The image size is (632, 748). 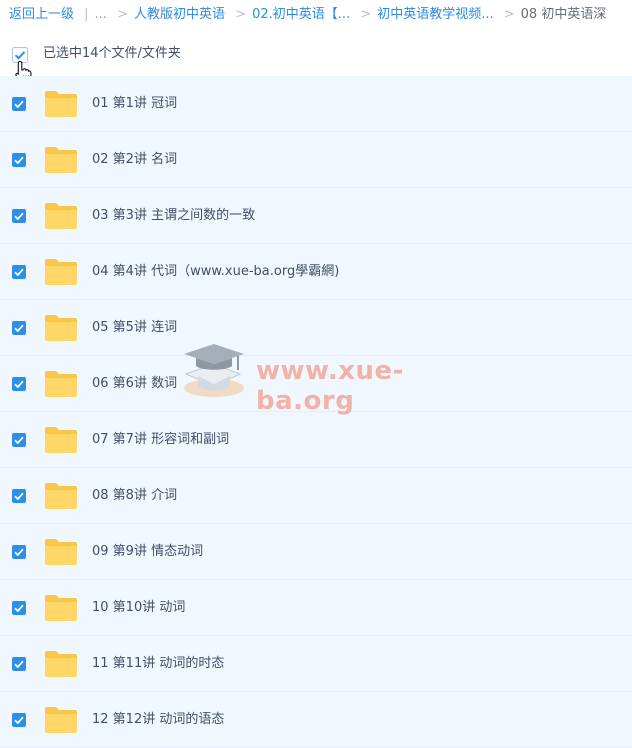 I want to click on breadcrumb-item-1: 人教版初中英语, so click(x=179, y=14).